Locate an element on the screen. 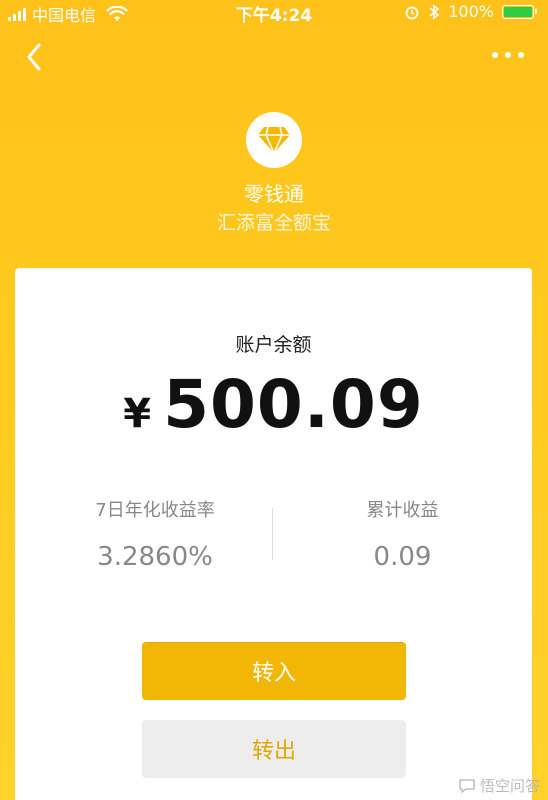 The height and width of the screenshot is (800, 548). yield-stat: 7日年化收益率 3.2860% is located at coordinates (155, 534).